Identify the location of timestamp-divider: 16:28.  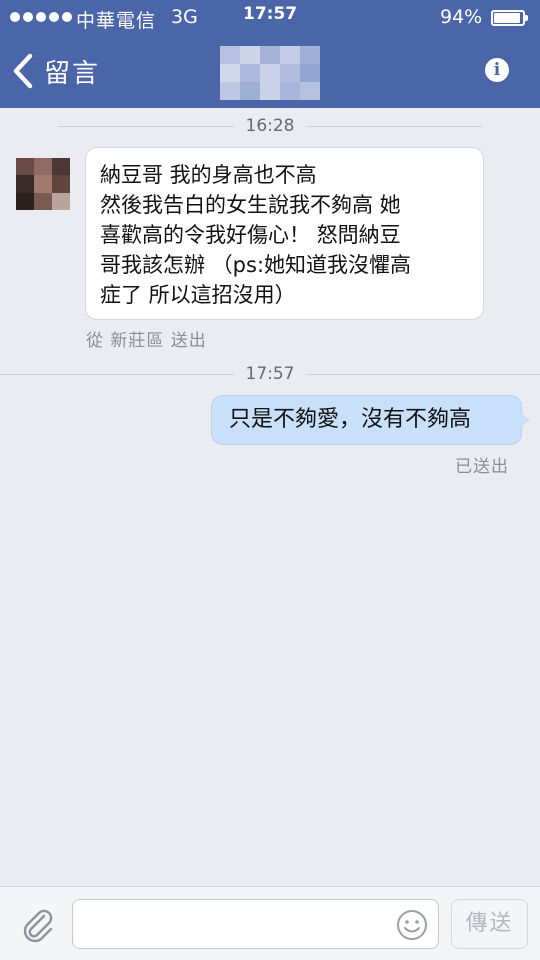
(270, 126).